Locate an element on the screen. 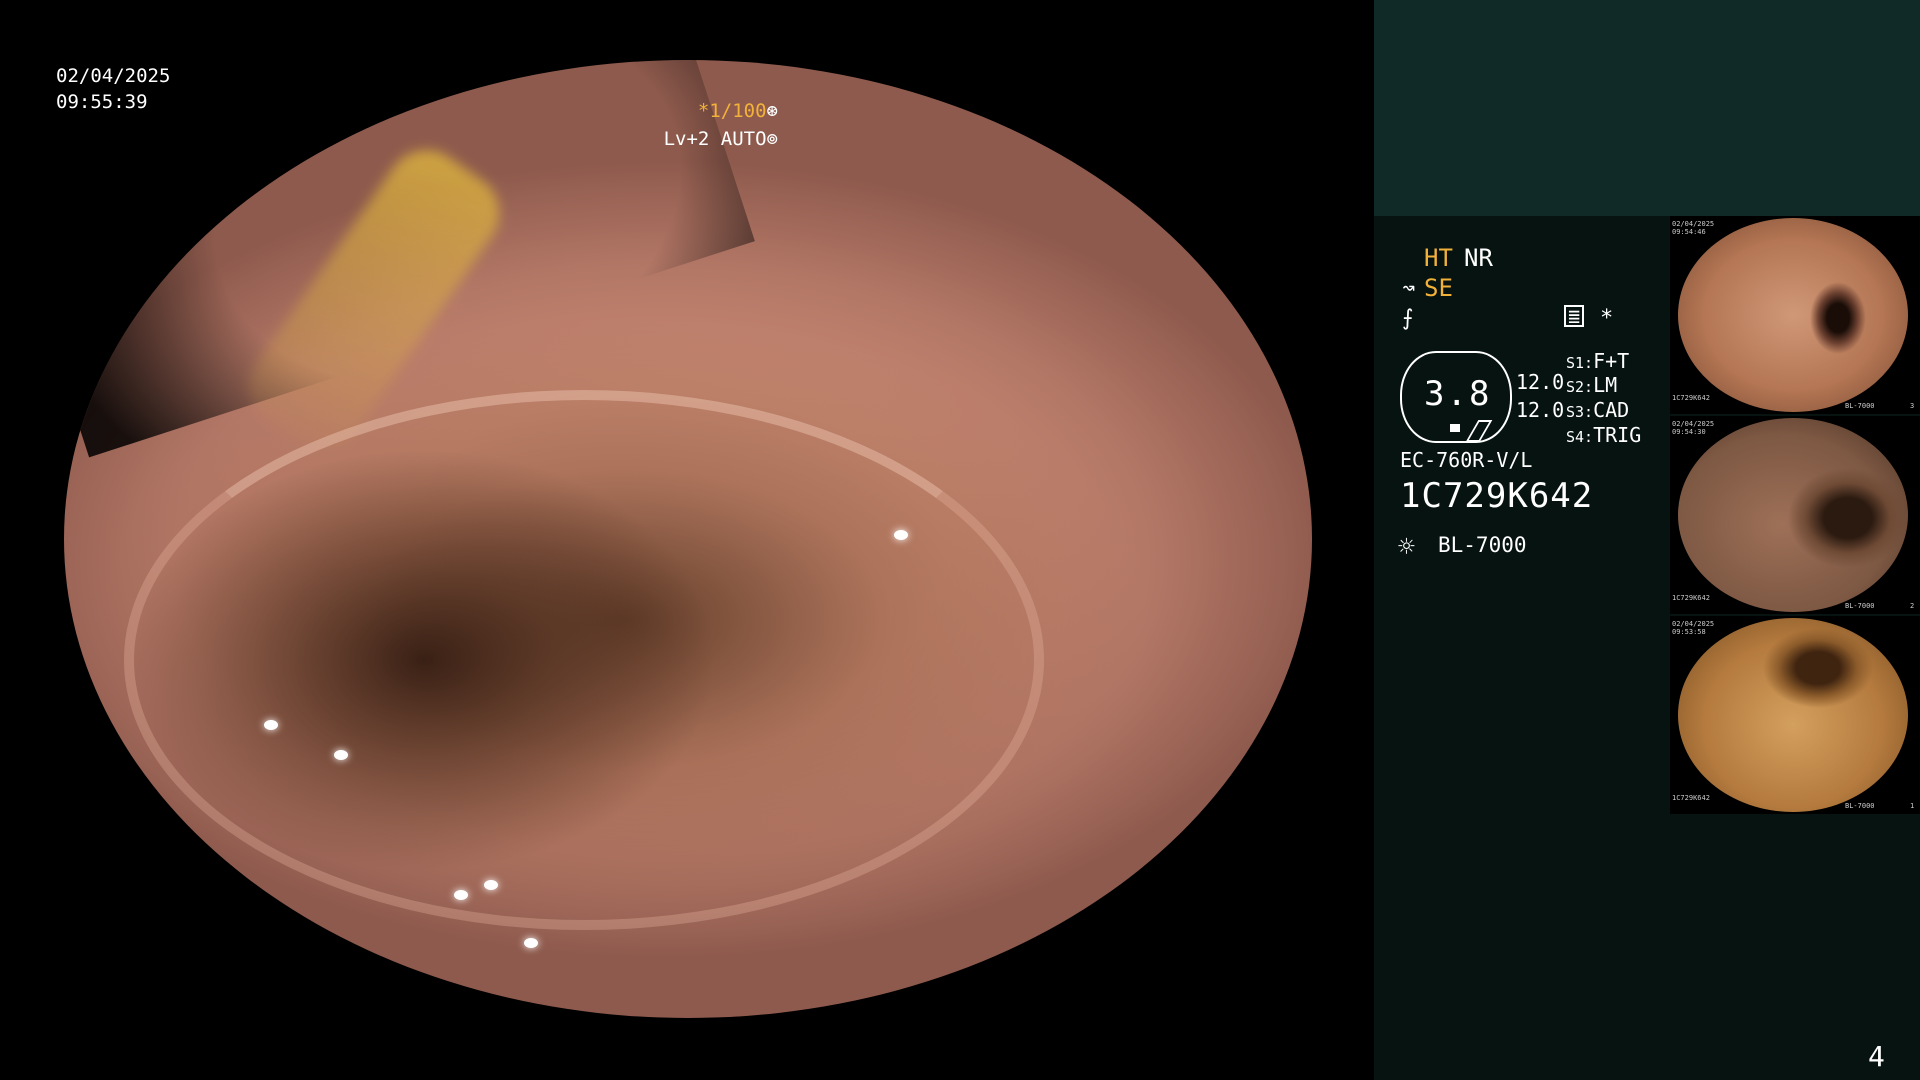 This screenshot has height=1080, width=1920. shutter-text: *1/100 is located at coordinates (732, 111).